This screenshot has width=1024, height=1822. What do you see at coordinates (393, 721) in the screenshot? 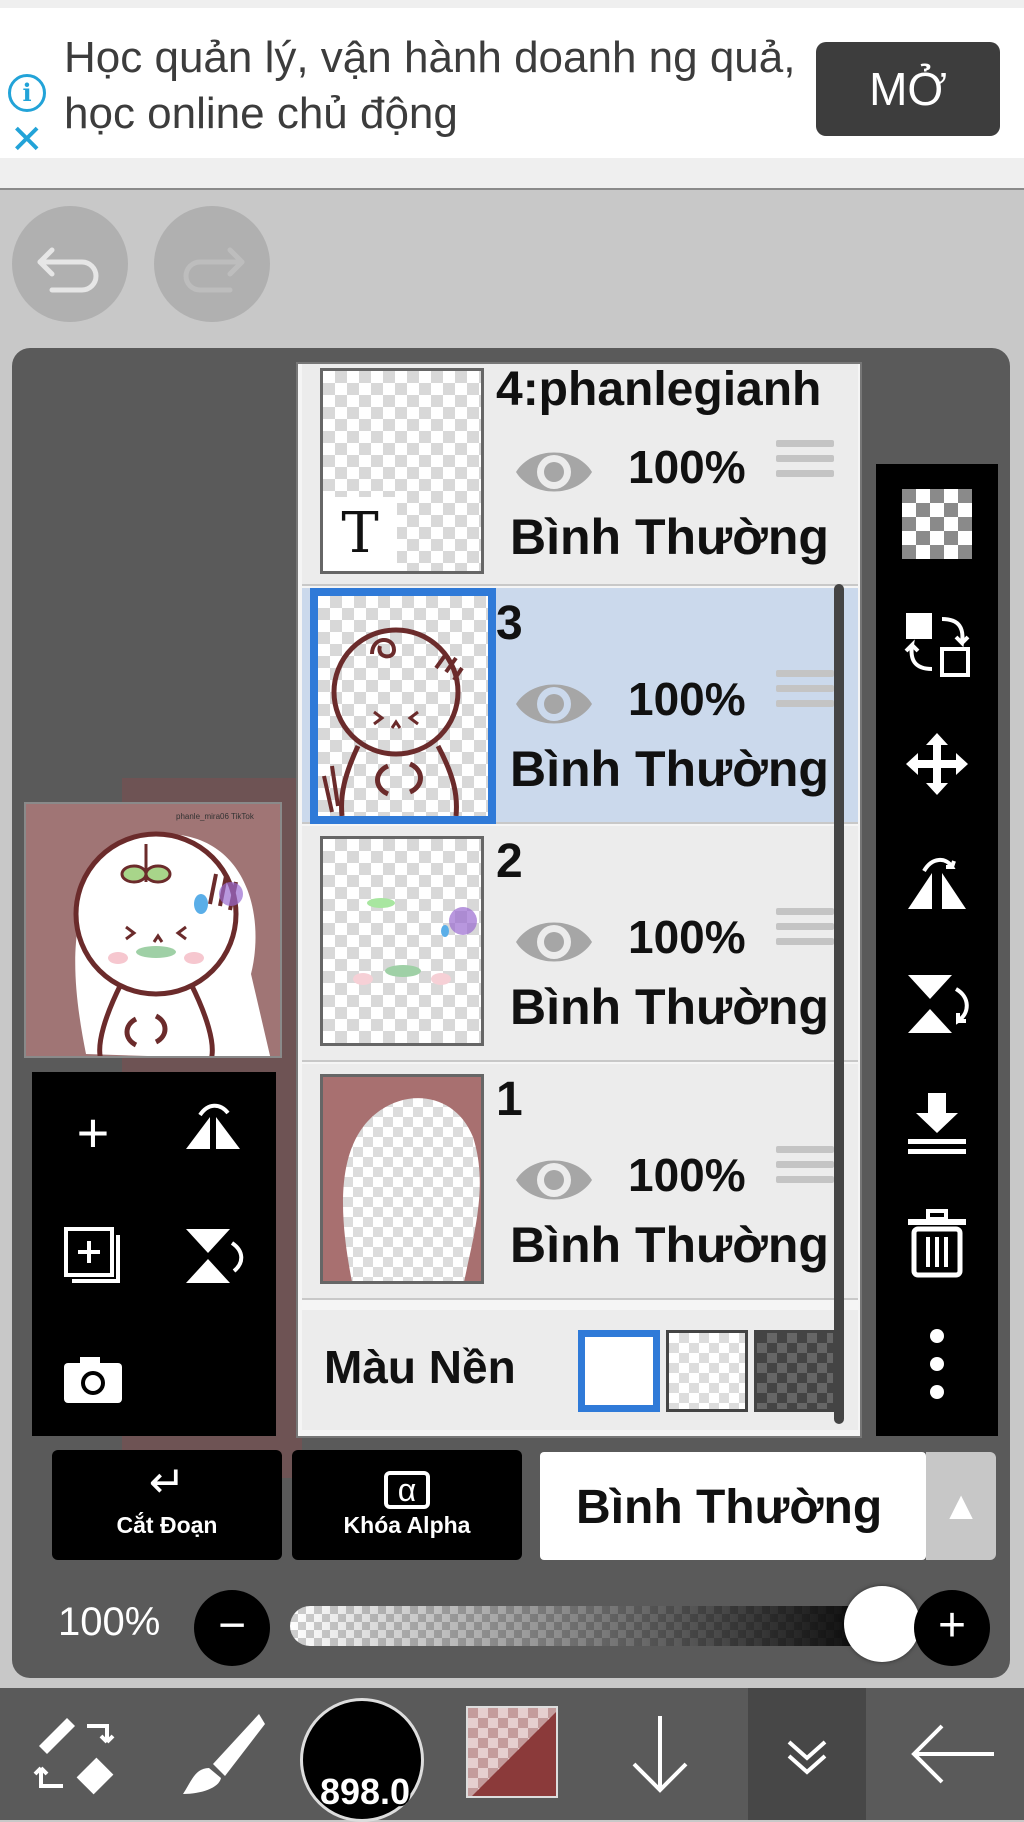
I see `layer-3-drawing` at bounding box center [393, 721].